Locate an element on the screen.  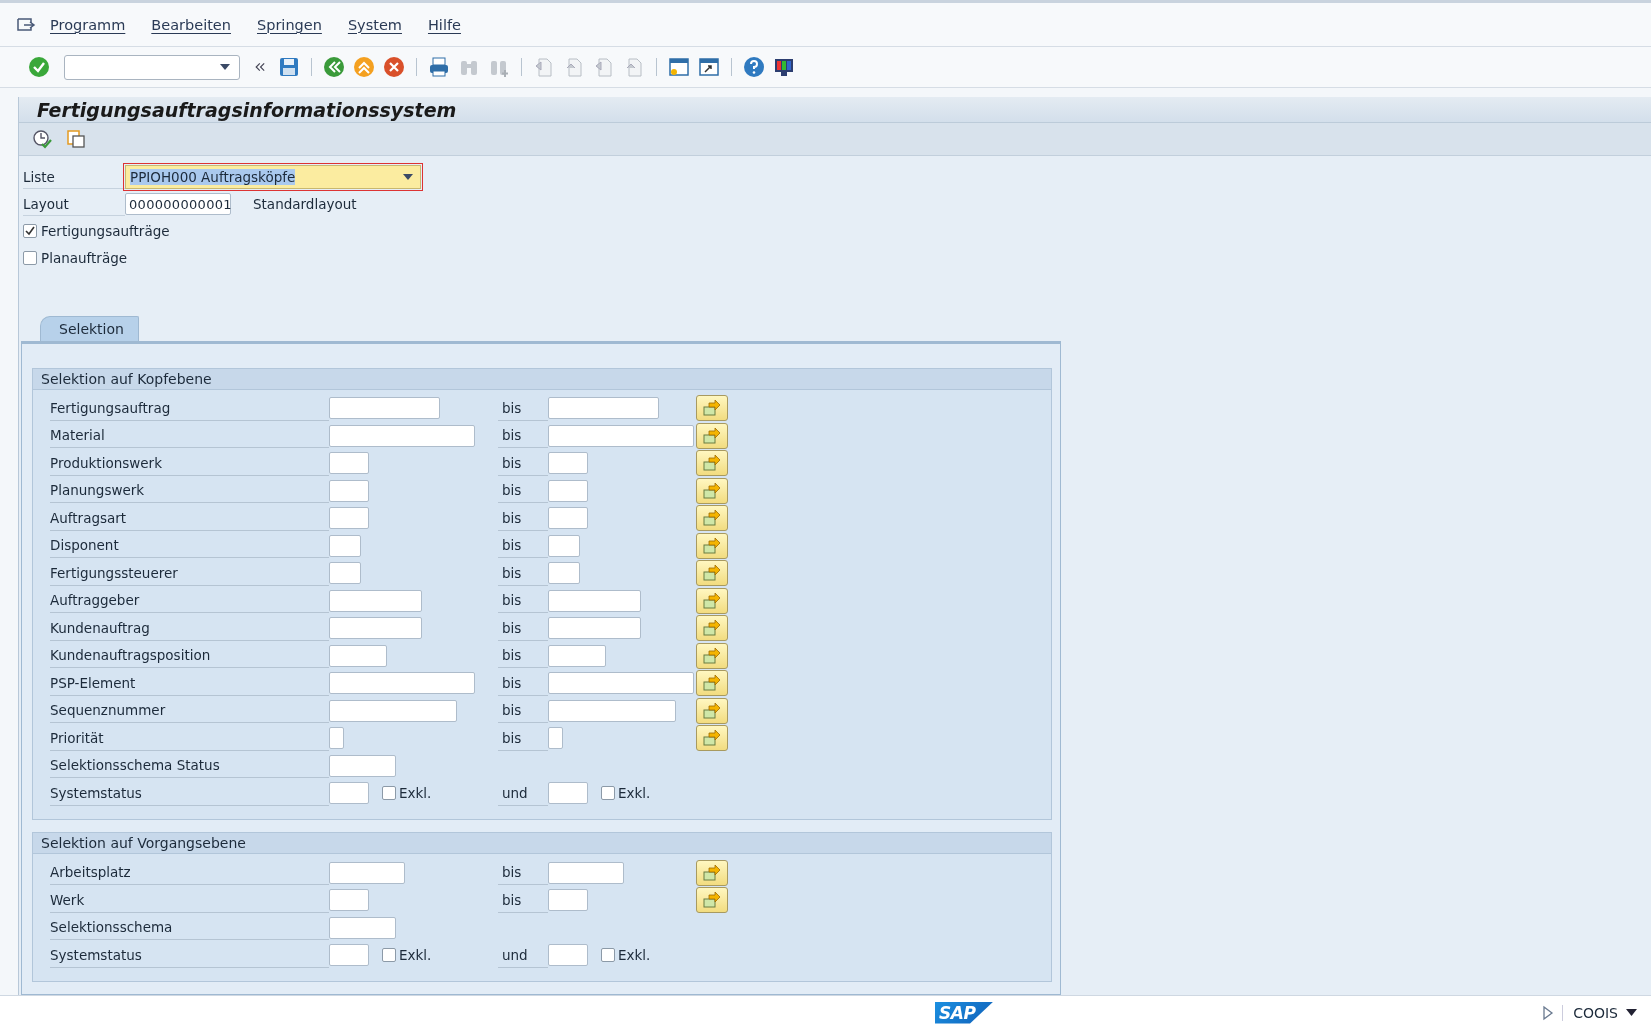
copy-icon is located at coordinates (76, 138).